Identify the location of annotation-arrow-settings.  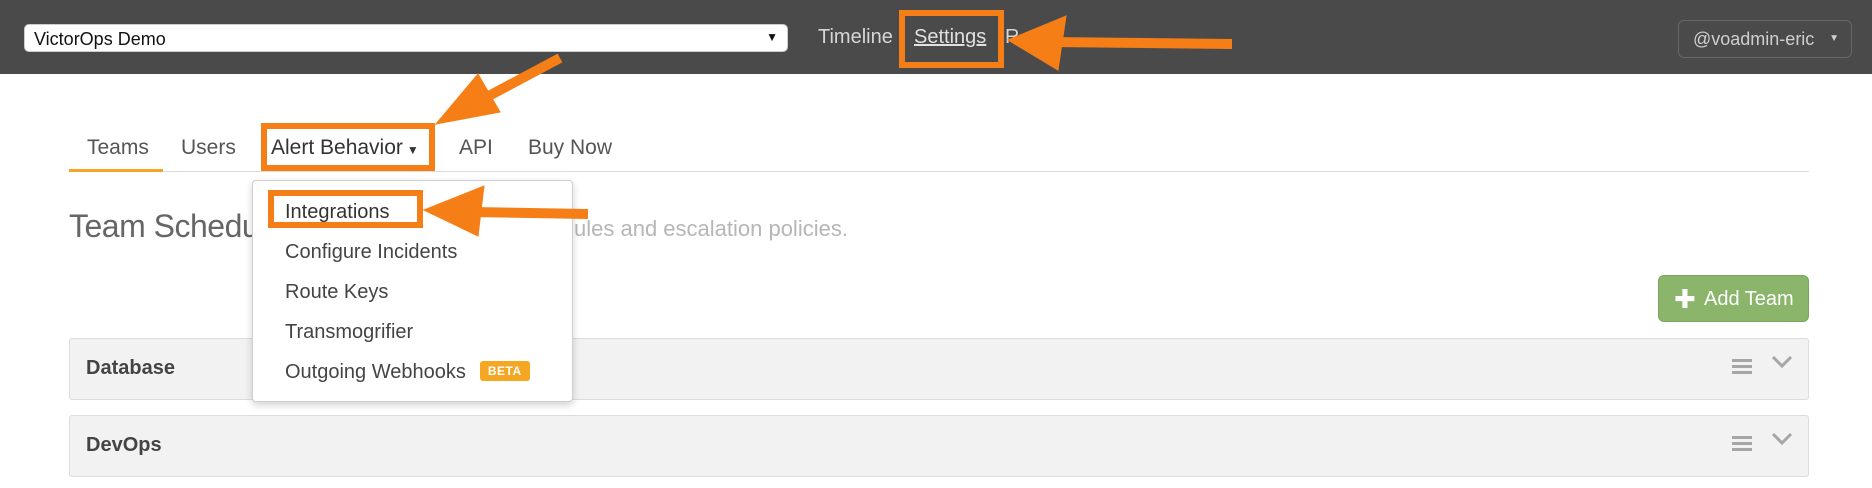
(1141, 43).